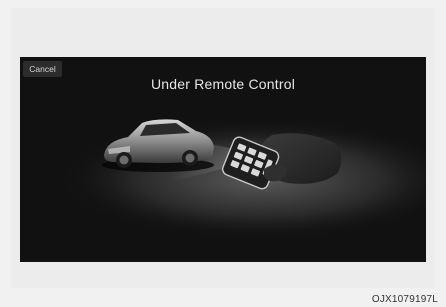 This screenshot has width=446, height=307. Describe the element at coordinates (42, 69) in the screenshot. I see `cancel-button: Cancel` at that location.